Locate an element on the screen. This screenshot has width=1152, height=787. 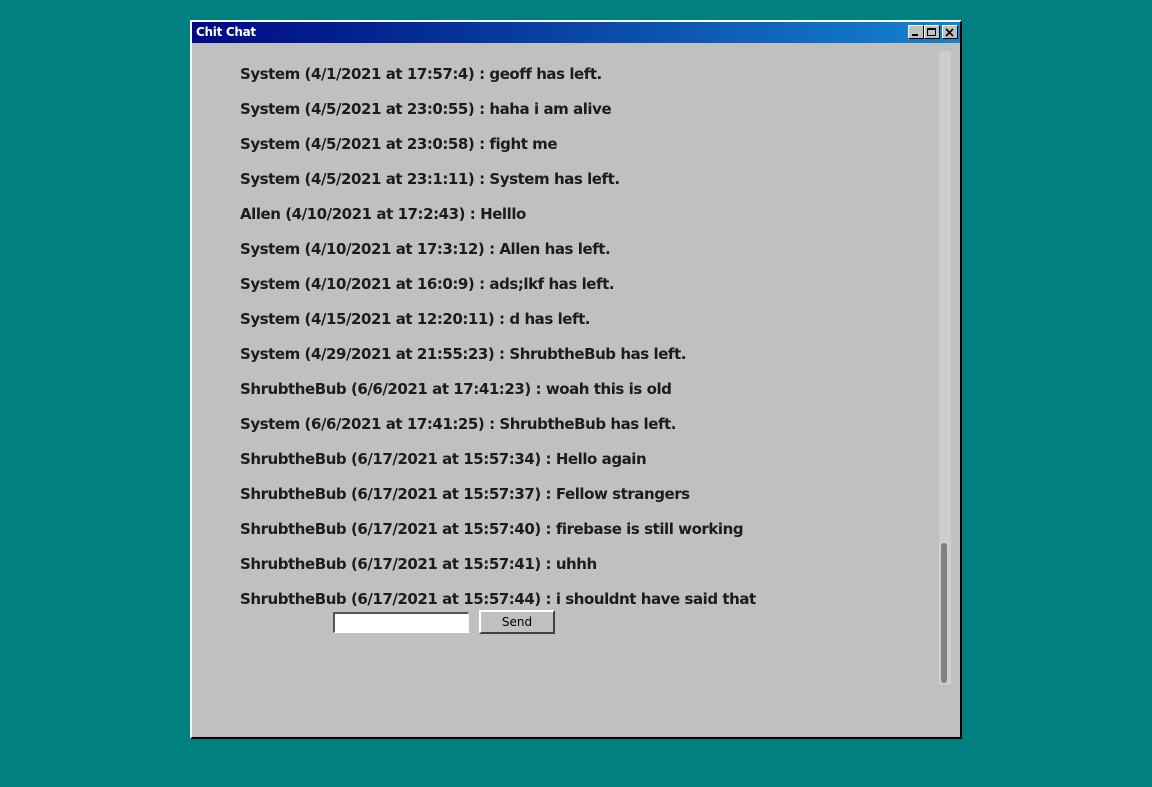
maximize-icon is located at coordinates (931, 32).